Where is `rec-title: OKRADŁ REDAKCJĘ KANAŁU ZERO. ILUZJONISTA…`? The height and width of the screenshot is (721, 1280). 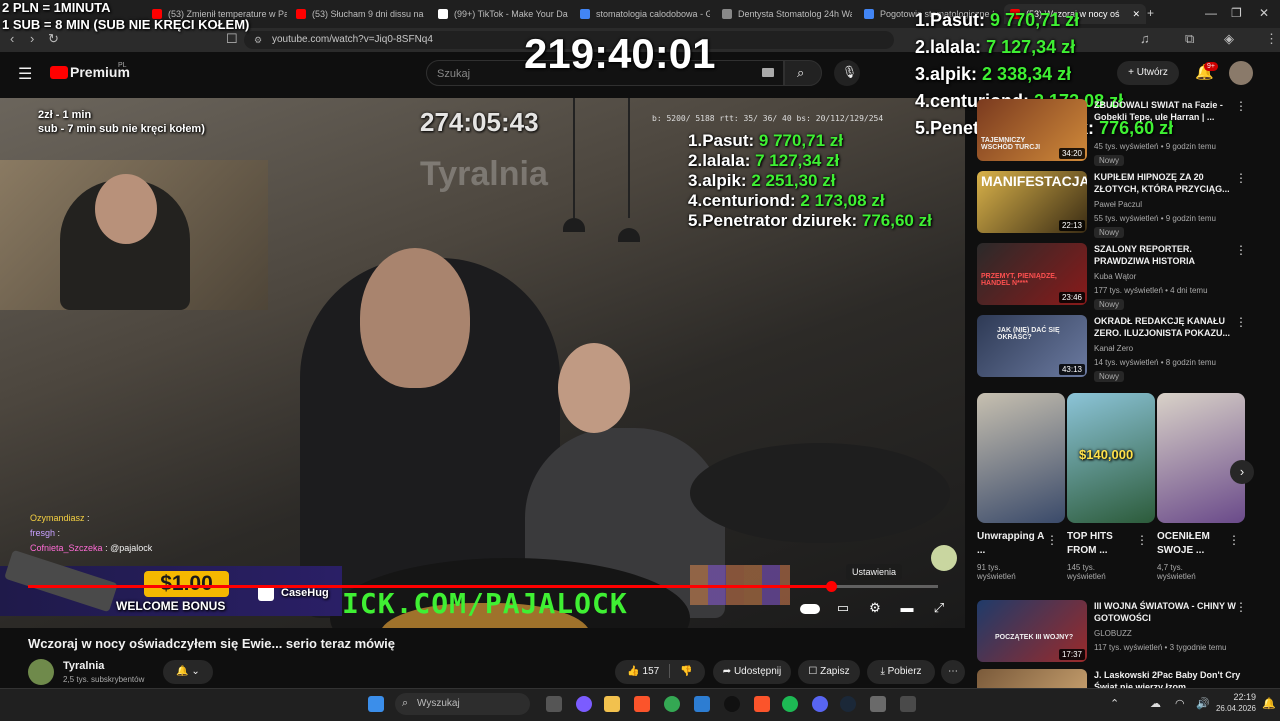 rec-title: OKRADŁ REDAKCJĘ KANAŁU ZERO. ILUZJONISTA… is located at coordinates (1169, 327).